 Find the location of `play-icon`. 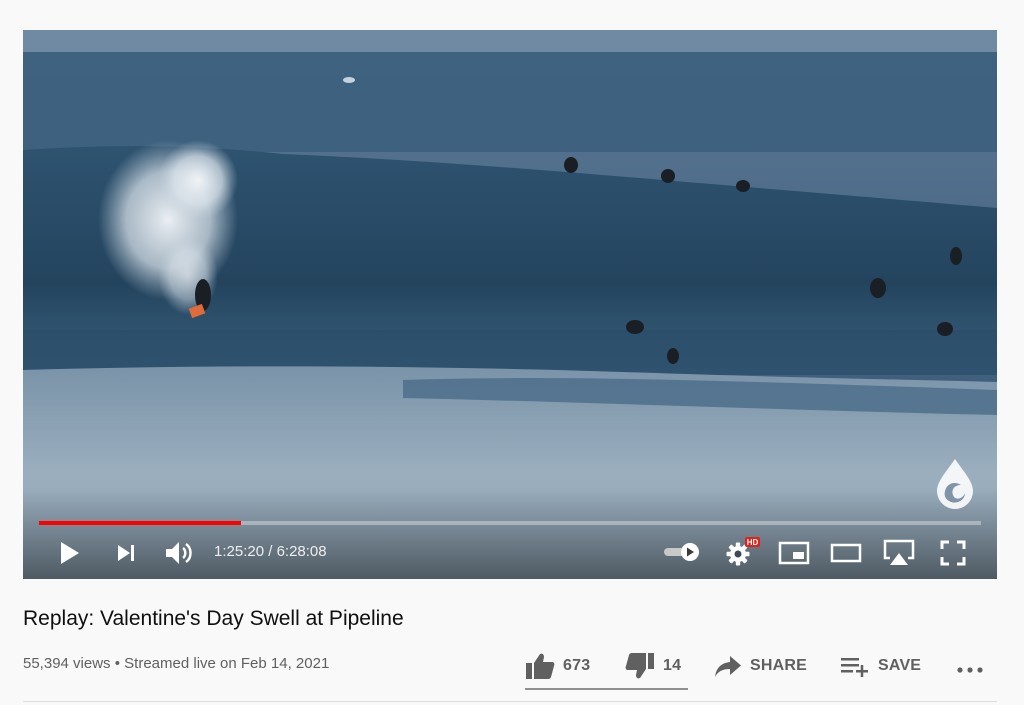

play-icon is located at coordinates (70, 553).